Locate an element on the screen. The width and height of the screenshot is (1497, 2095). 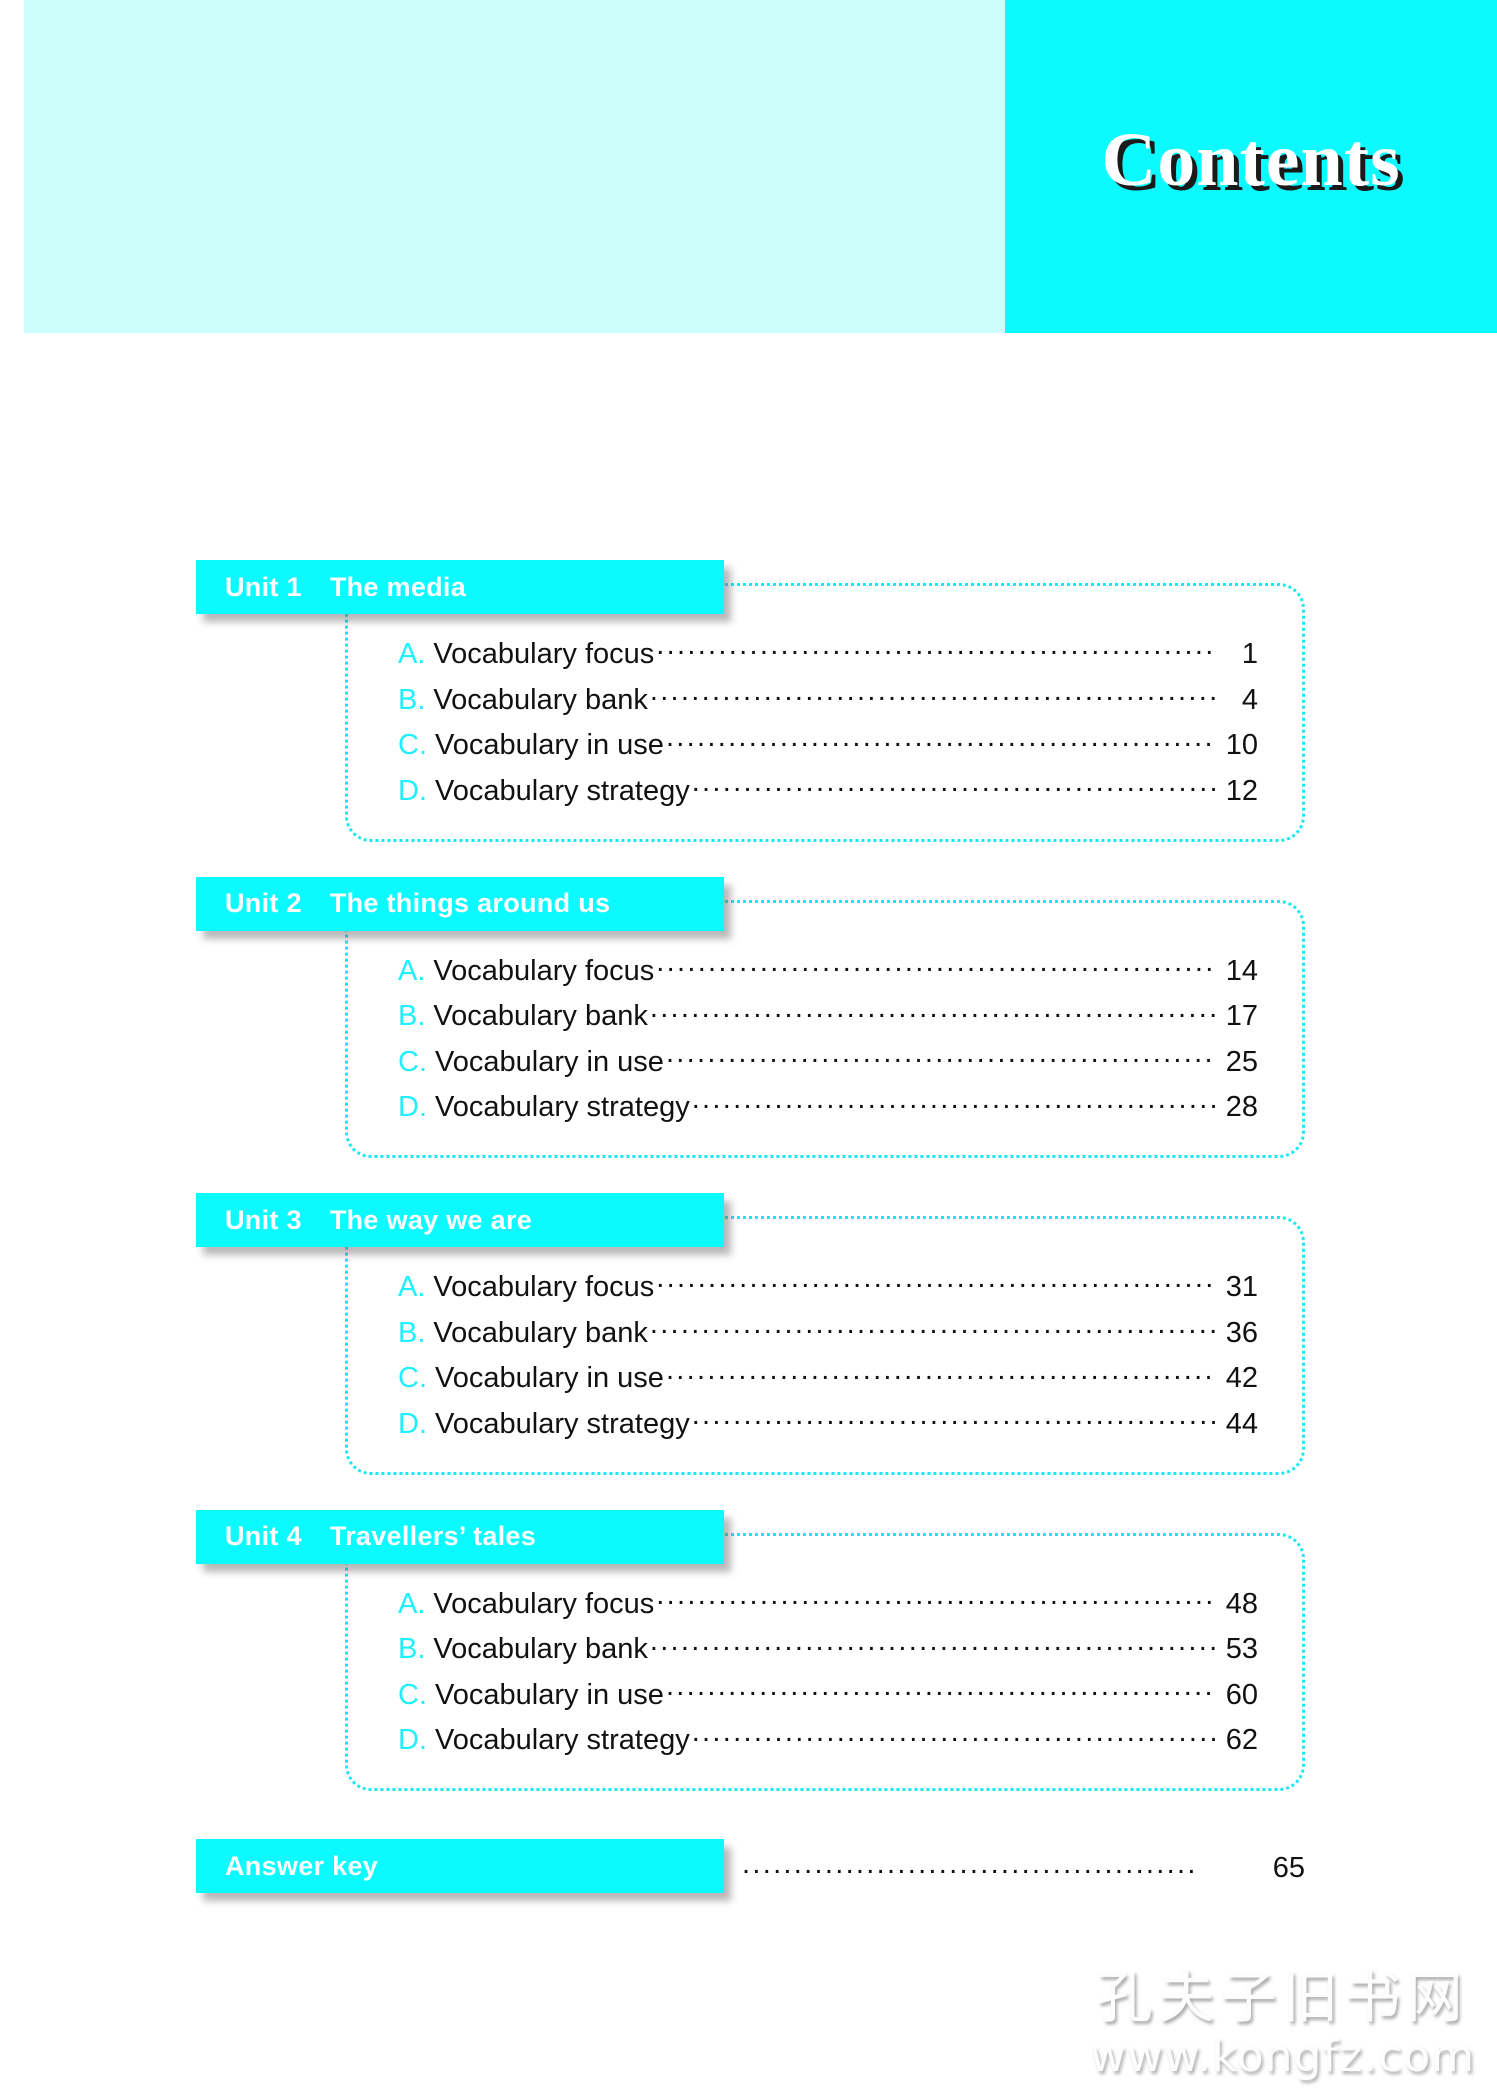
toc-entry: D.Vocabulary strategy 44 is located at coordinates (828, 1423).